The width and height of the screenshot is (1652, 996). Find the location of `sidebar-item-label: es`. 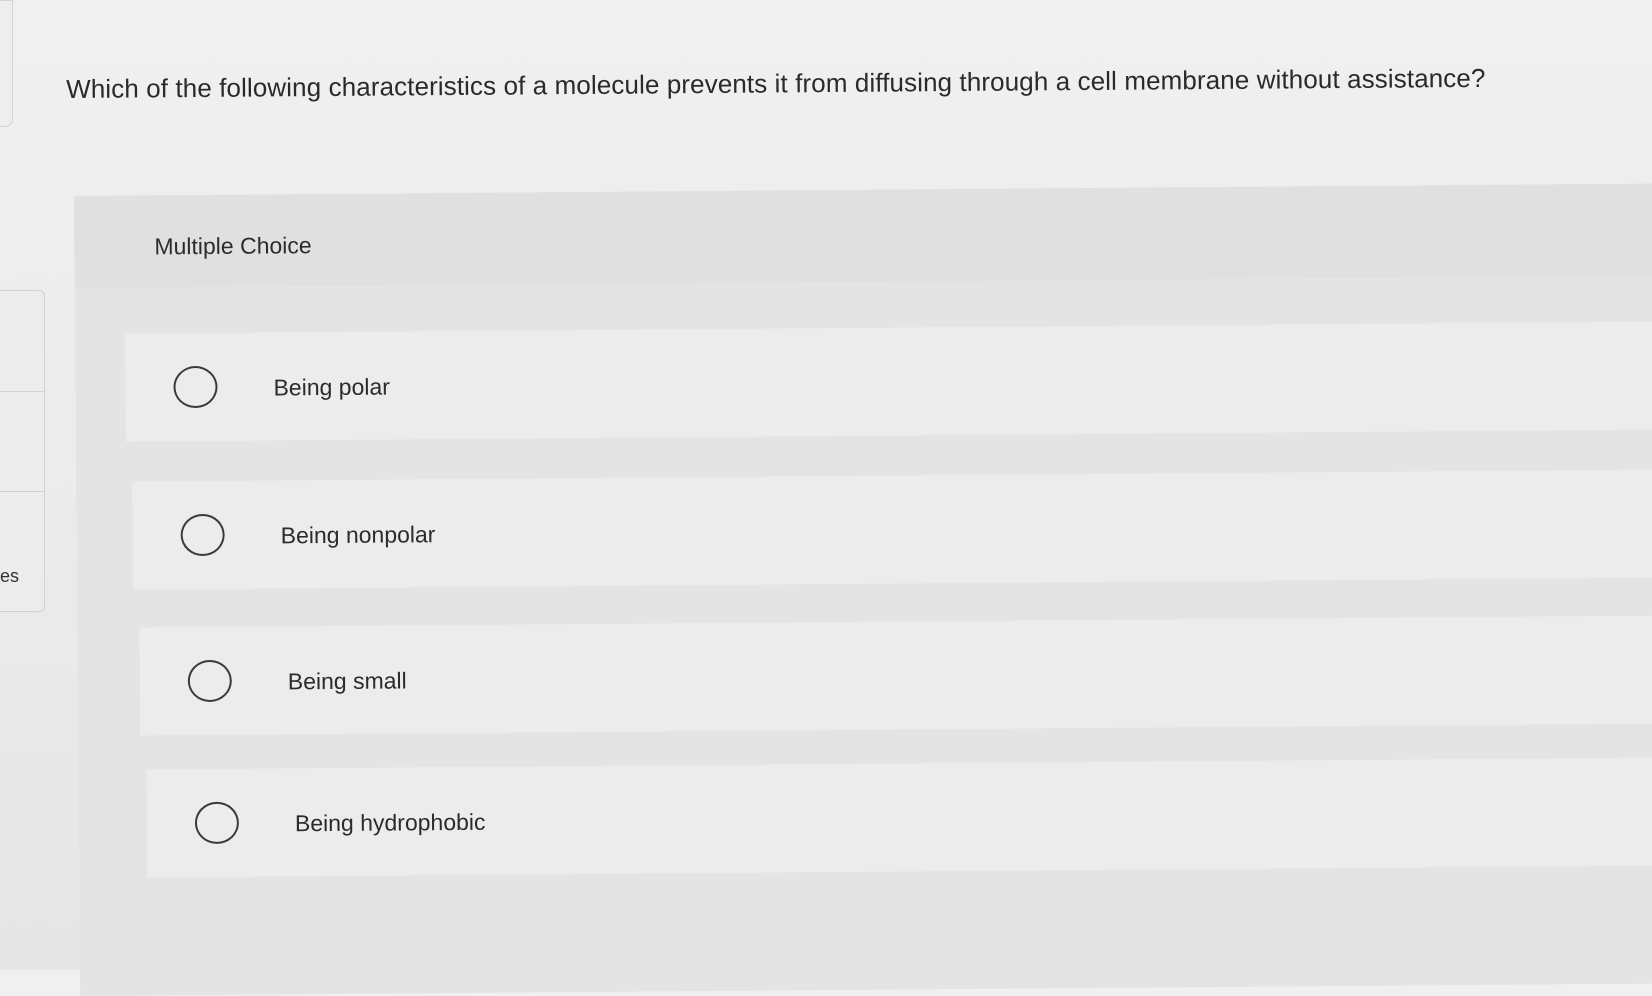

sidebar-item-label: es is located at coordinates (9, 576).